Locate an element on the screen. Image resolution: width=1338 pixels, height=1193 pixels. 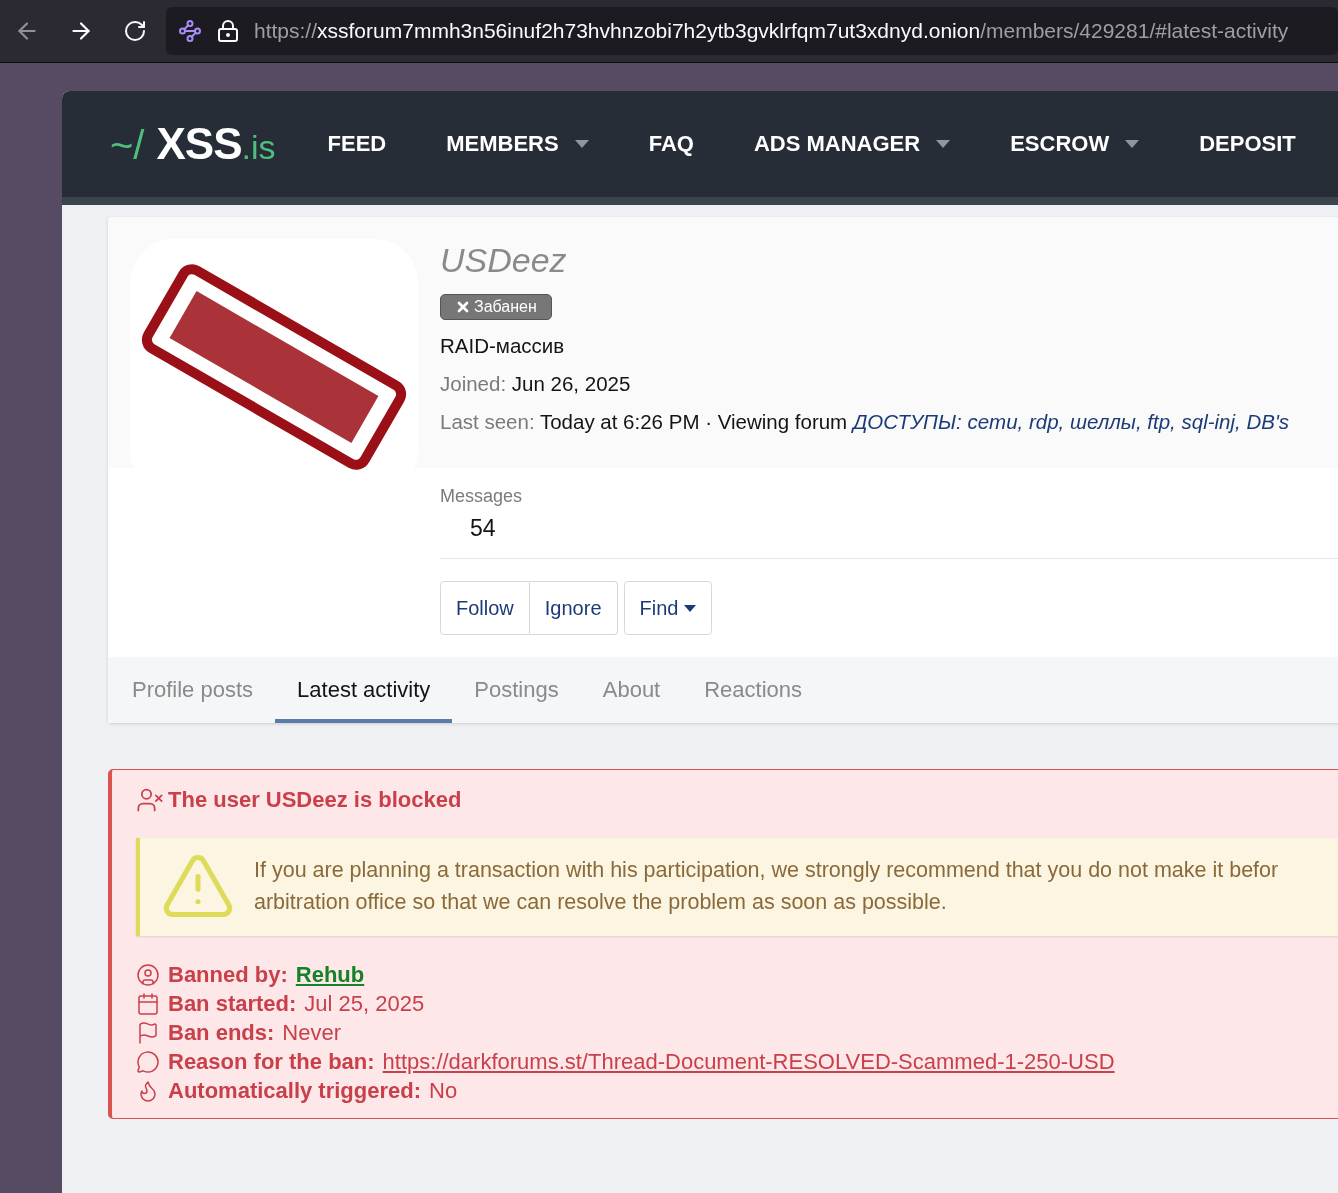
flag-icon is located at coordinates (148, 1033).